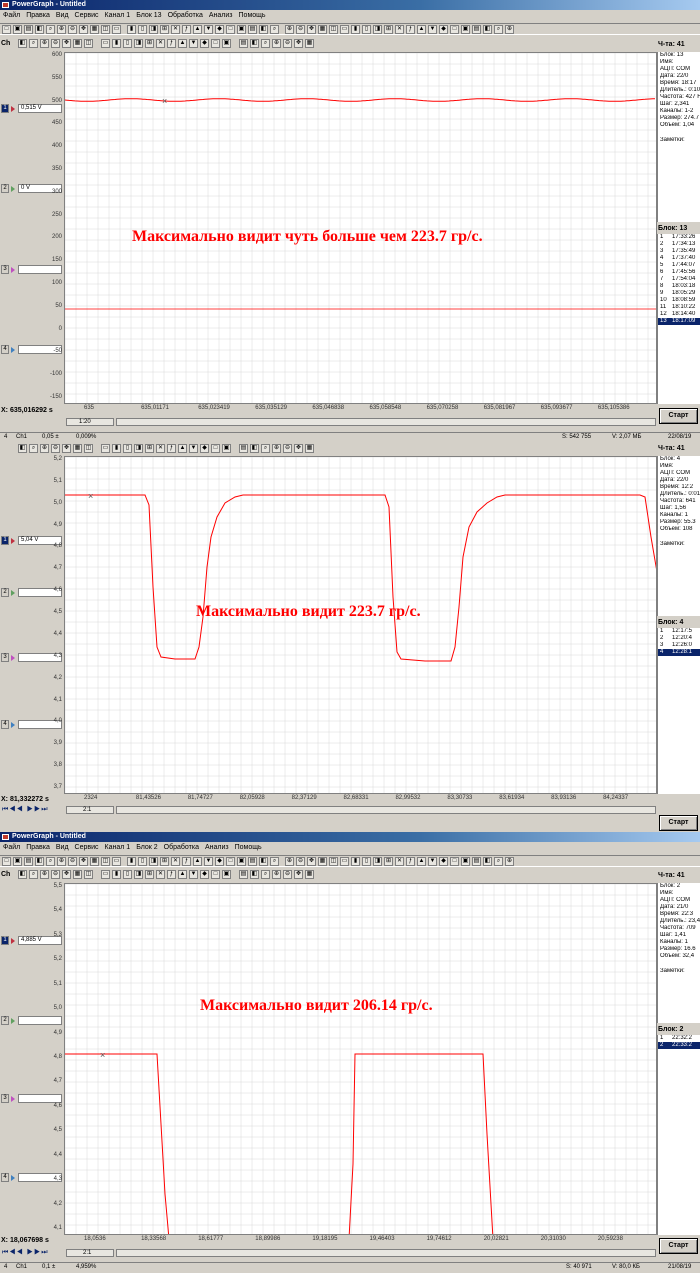 The height and width of the screenshot is (1273, 700). I want to click on menu-processing: Обработка, so click(185, 15).